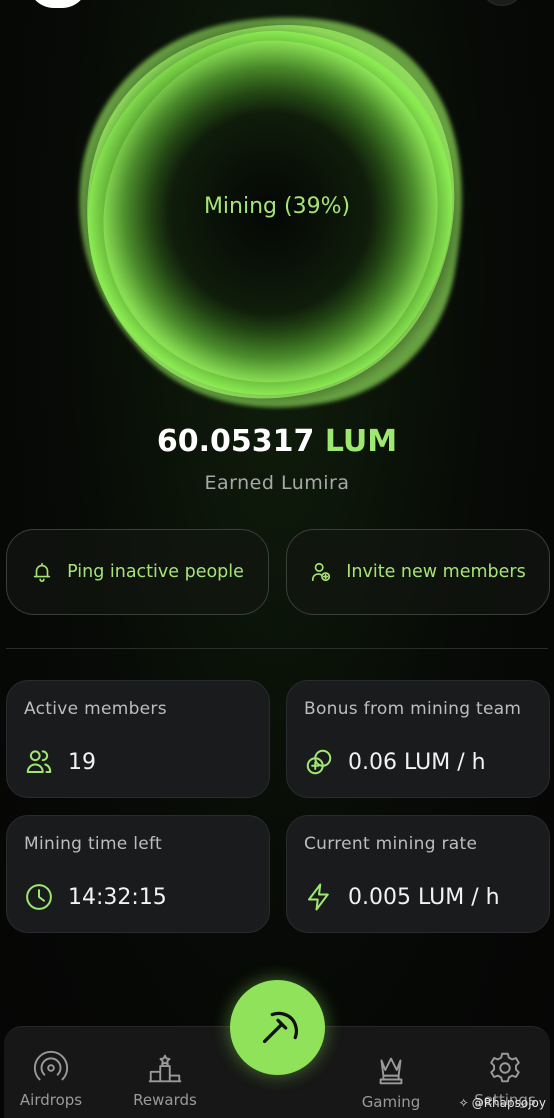  I want to click on mining-time-title: Mining time left, so click(93, 844).